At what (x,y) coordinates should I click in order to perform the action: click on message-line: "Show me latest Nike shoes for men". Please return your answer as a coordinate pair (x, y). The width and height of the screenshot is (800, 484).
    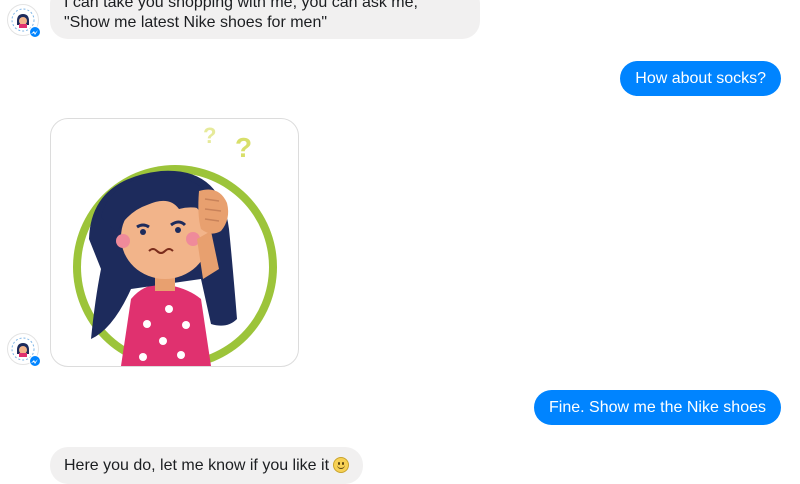
    Looking at the image, I should click on (196, 22).